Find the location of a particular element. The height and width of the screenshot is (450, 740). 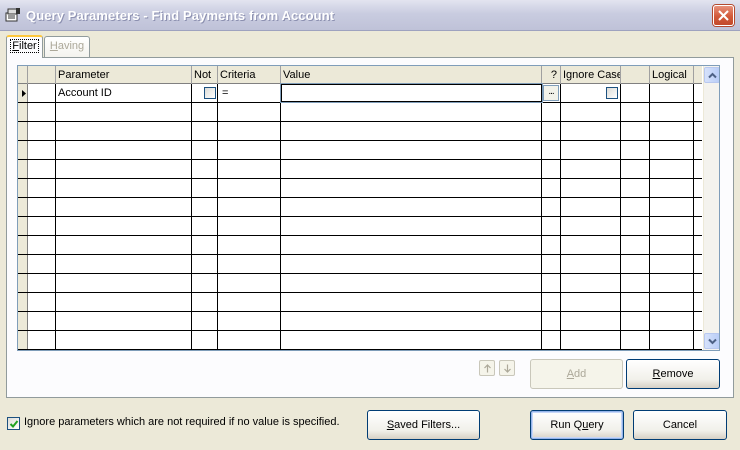

logical-cell is located at coordinates (672, 93).